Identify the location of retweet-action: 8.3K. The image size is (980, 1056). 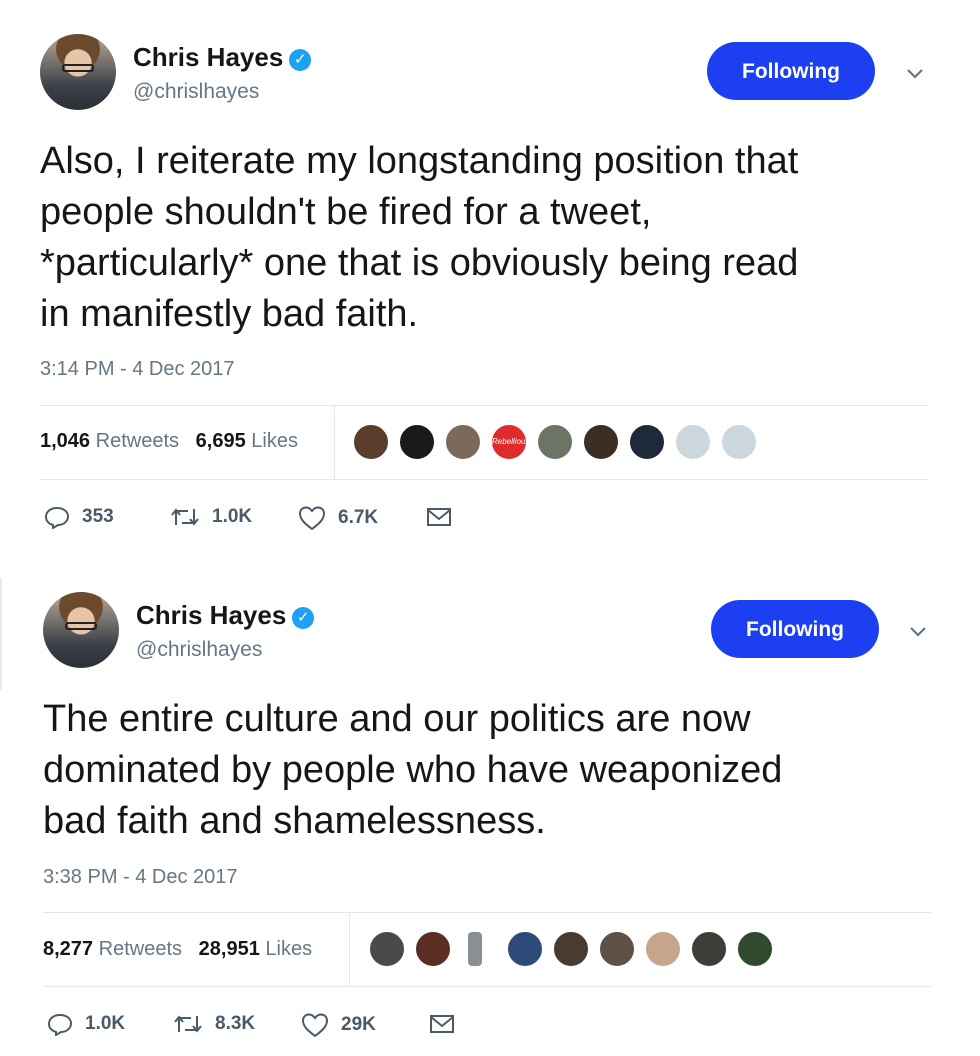
(214, 1024).